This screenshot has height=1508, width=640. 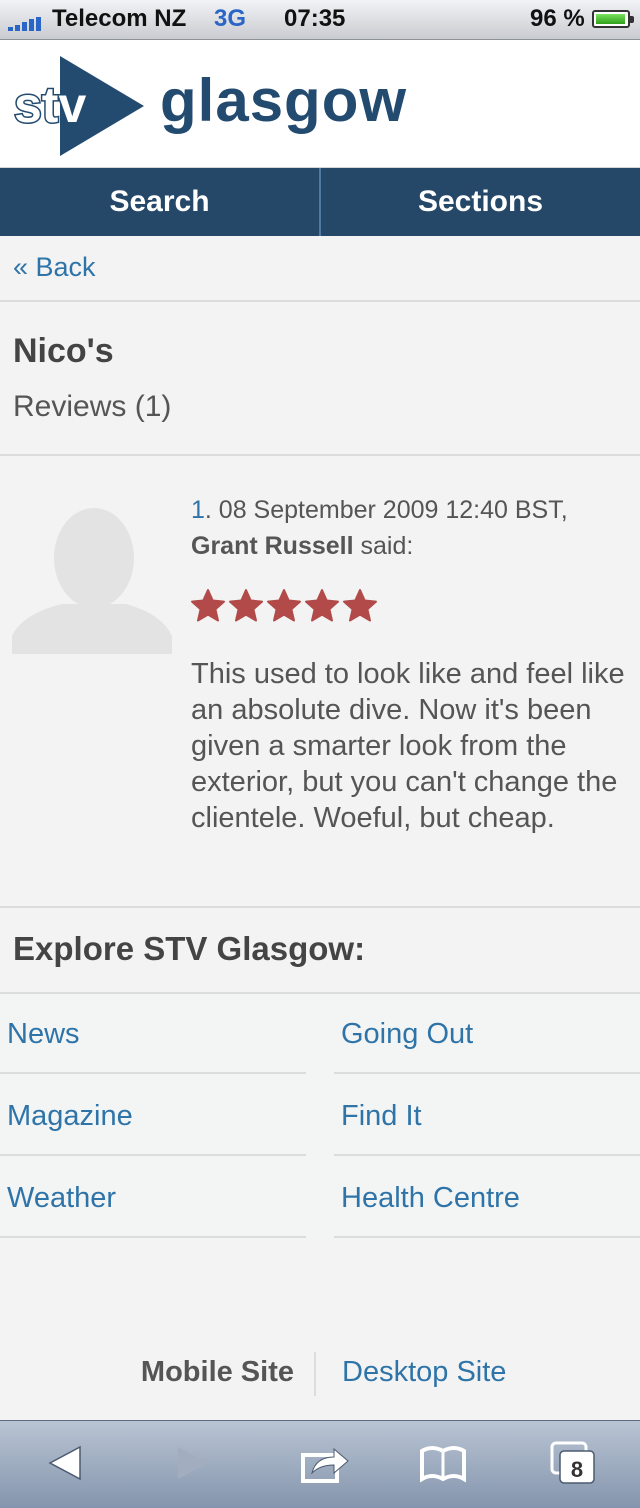 I want to click on star-rating, so click(x=284, y=606).